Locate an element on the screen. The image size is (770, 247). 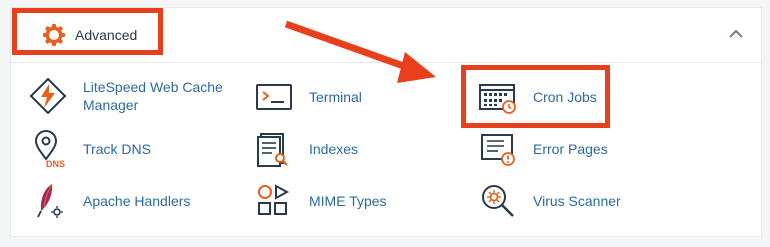
document-search-icon is located at coordinates (272, 150).